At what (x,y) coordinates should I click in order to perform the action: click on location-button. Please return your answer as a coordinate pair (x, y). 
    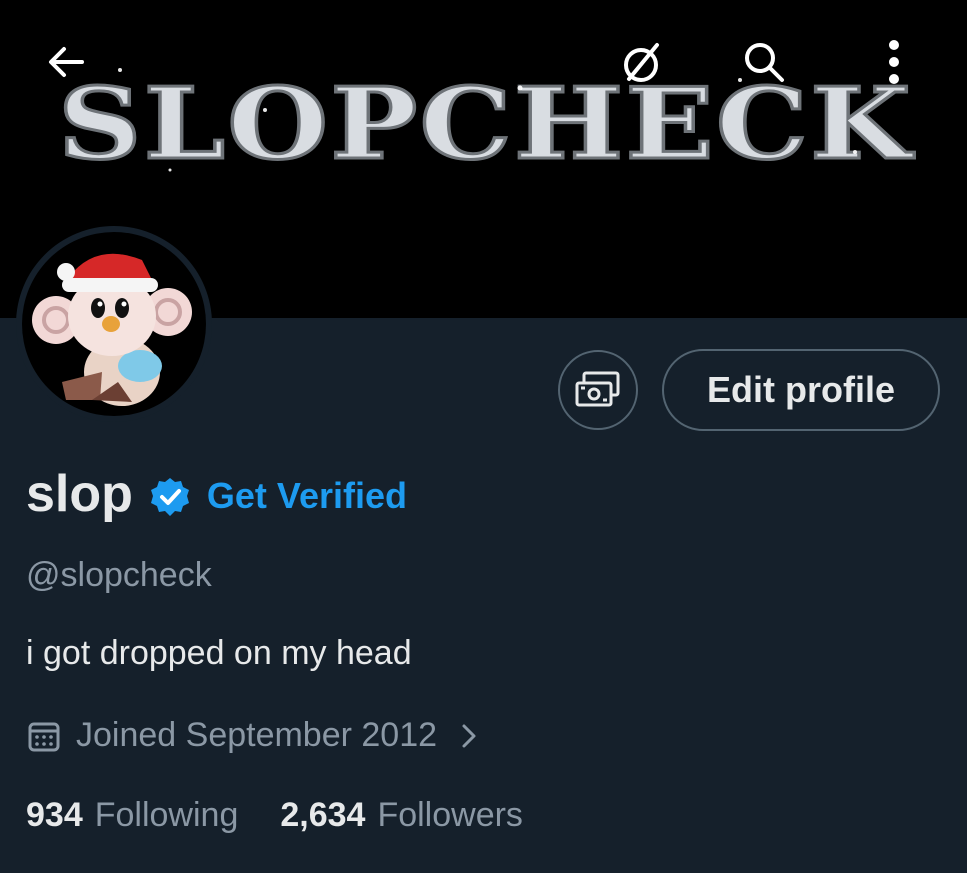
    Looking at the image, I should click on (642, 62).